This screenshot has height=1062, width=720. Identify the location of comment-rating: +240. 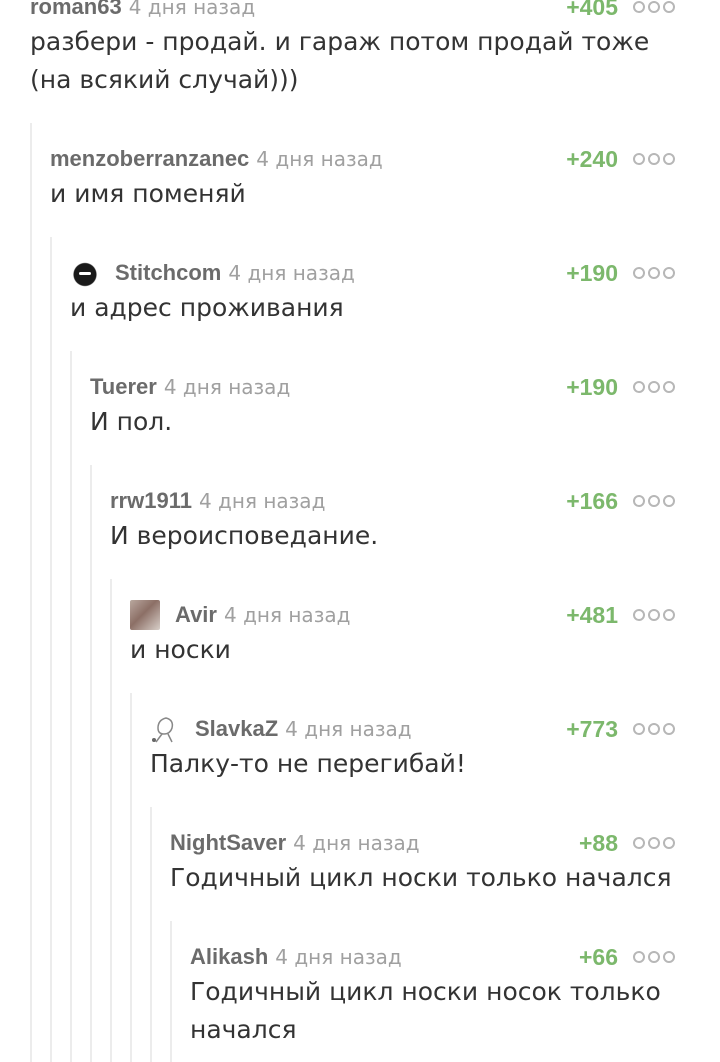
(592, 158).